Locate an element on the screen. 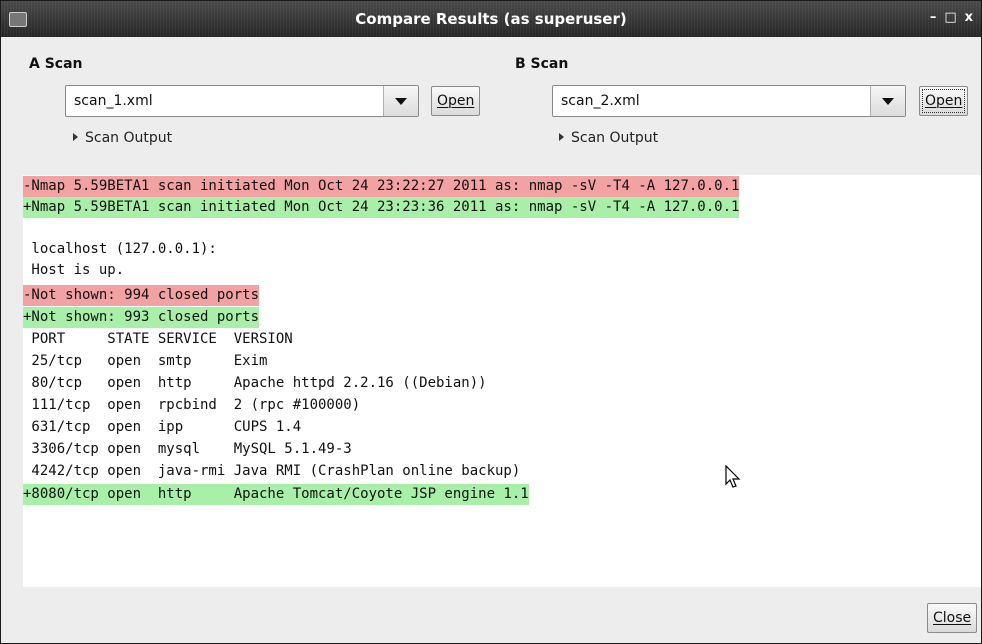 This screenshot has height=644, width=982. a-scan-open-button: Open is located at coordinates (456, 101).